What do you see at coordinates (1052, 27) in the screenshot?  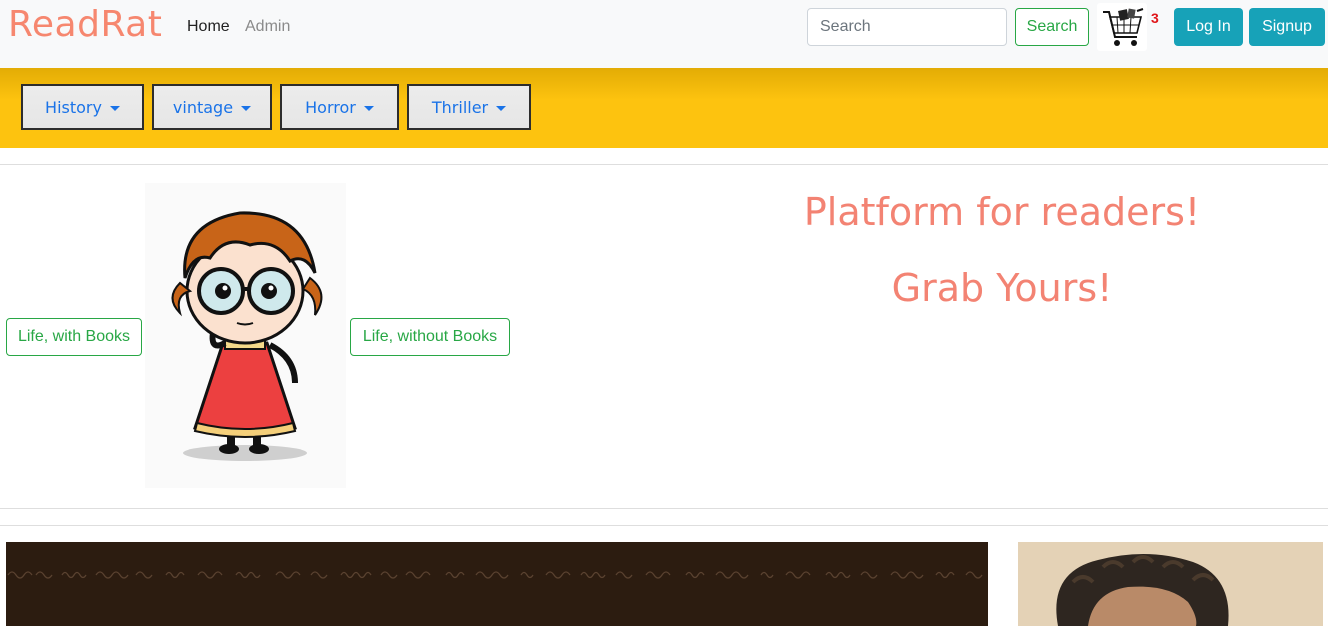 I see `search-button: Search` at bounding box center [1052, 27].